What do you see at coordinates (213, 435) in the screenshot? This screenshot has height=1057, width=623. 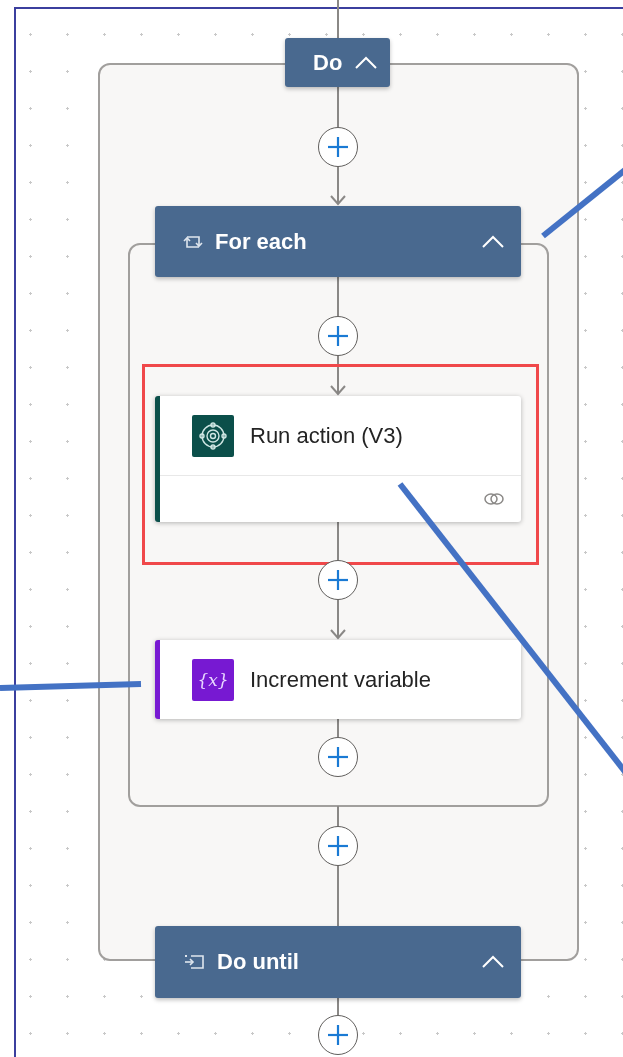 I see `target-icon` at bounding box center [213, 435].